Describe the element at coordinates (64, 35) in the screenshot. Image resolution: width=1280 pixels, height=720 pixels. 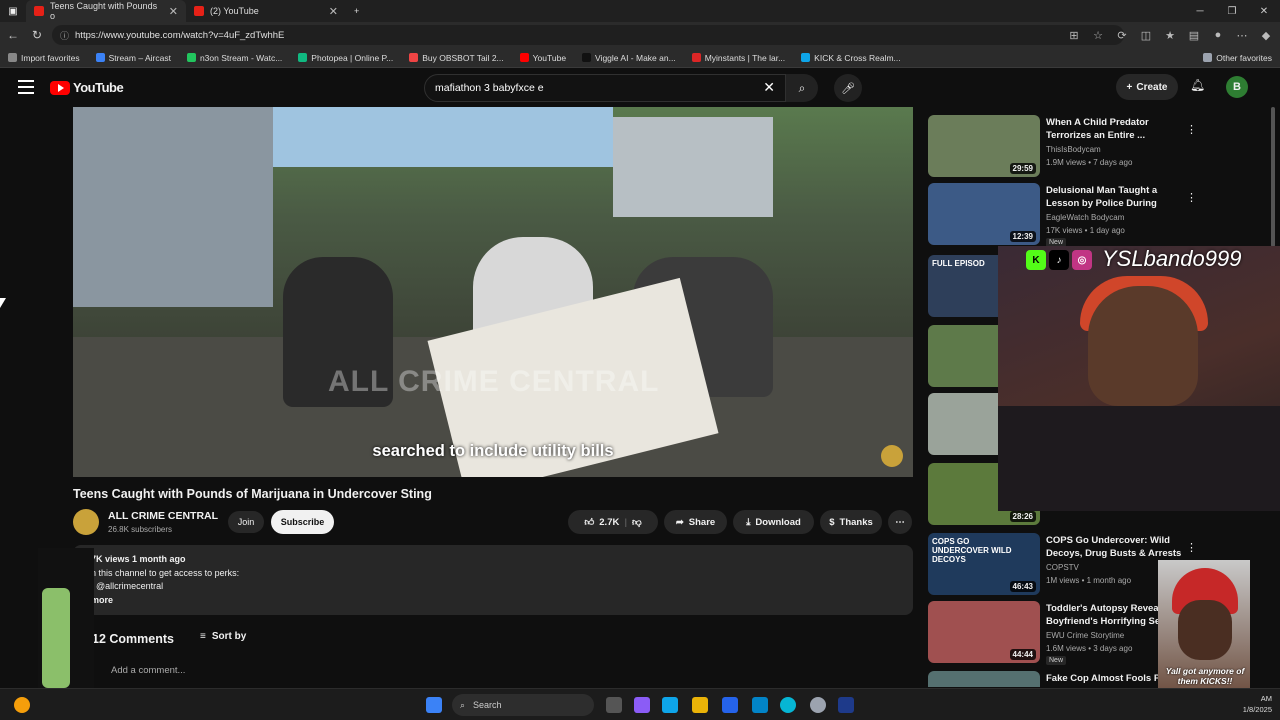
I see `info-icon: ⓘ` at that location.